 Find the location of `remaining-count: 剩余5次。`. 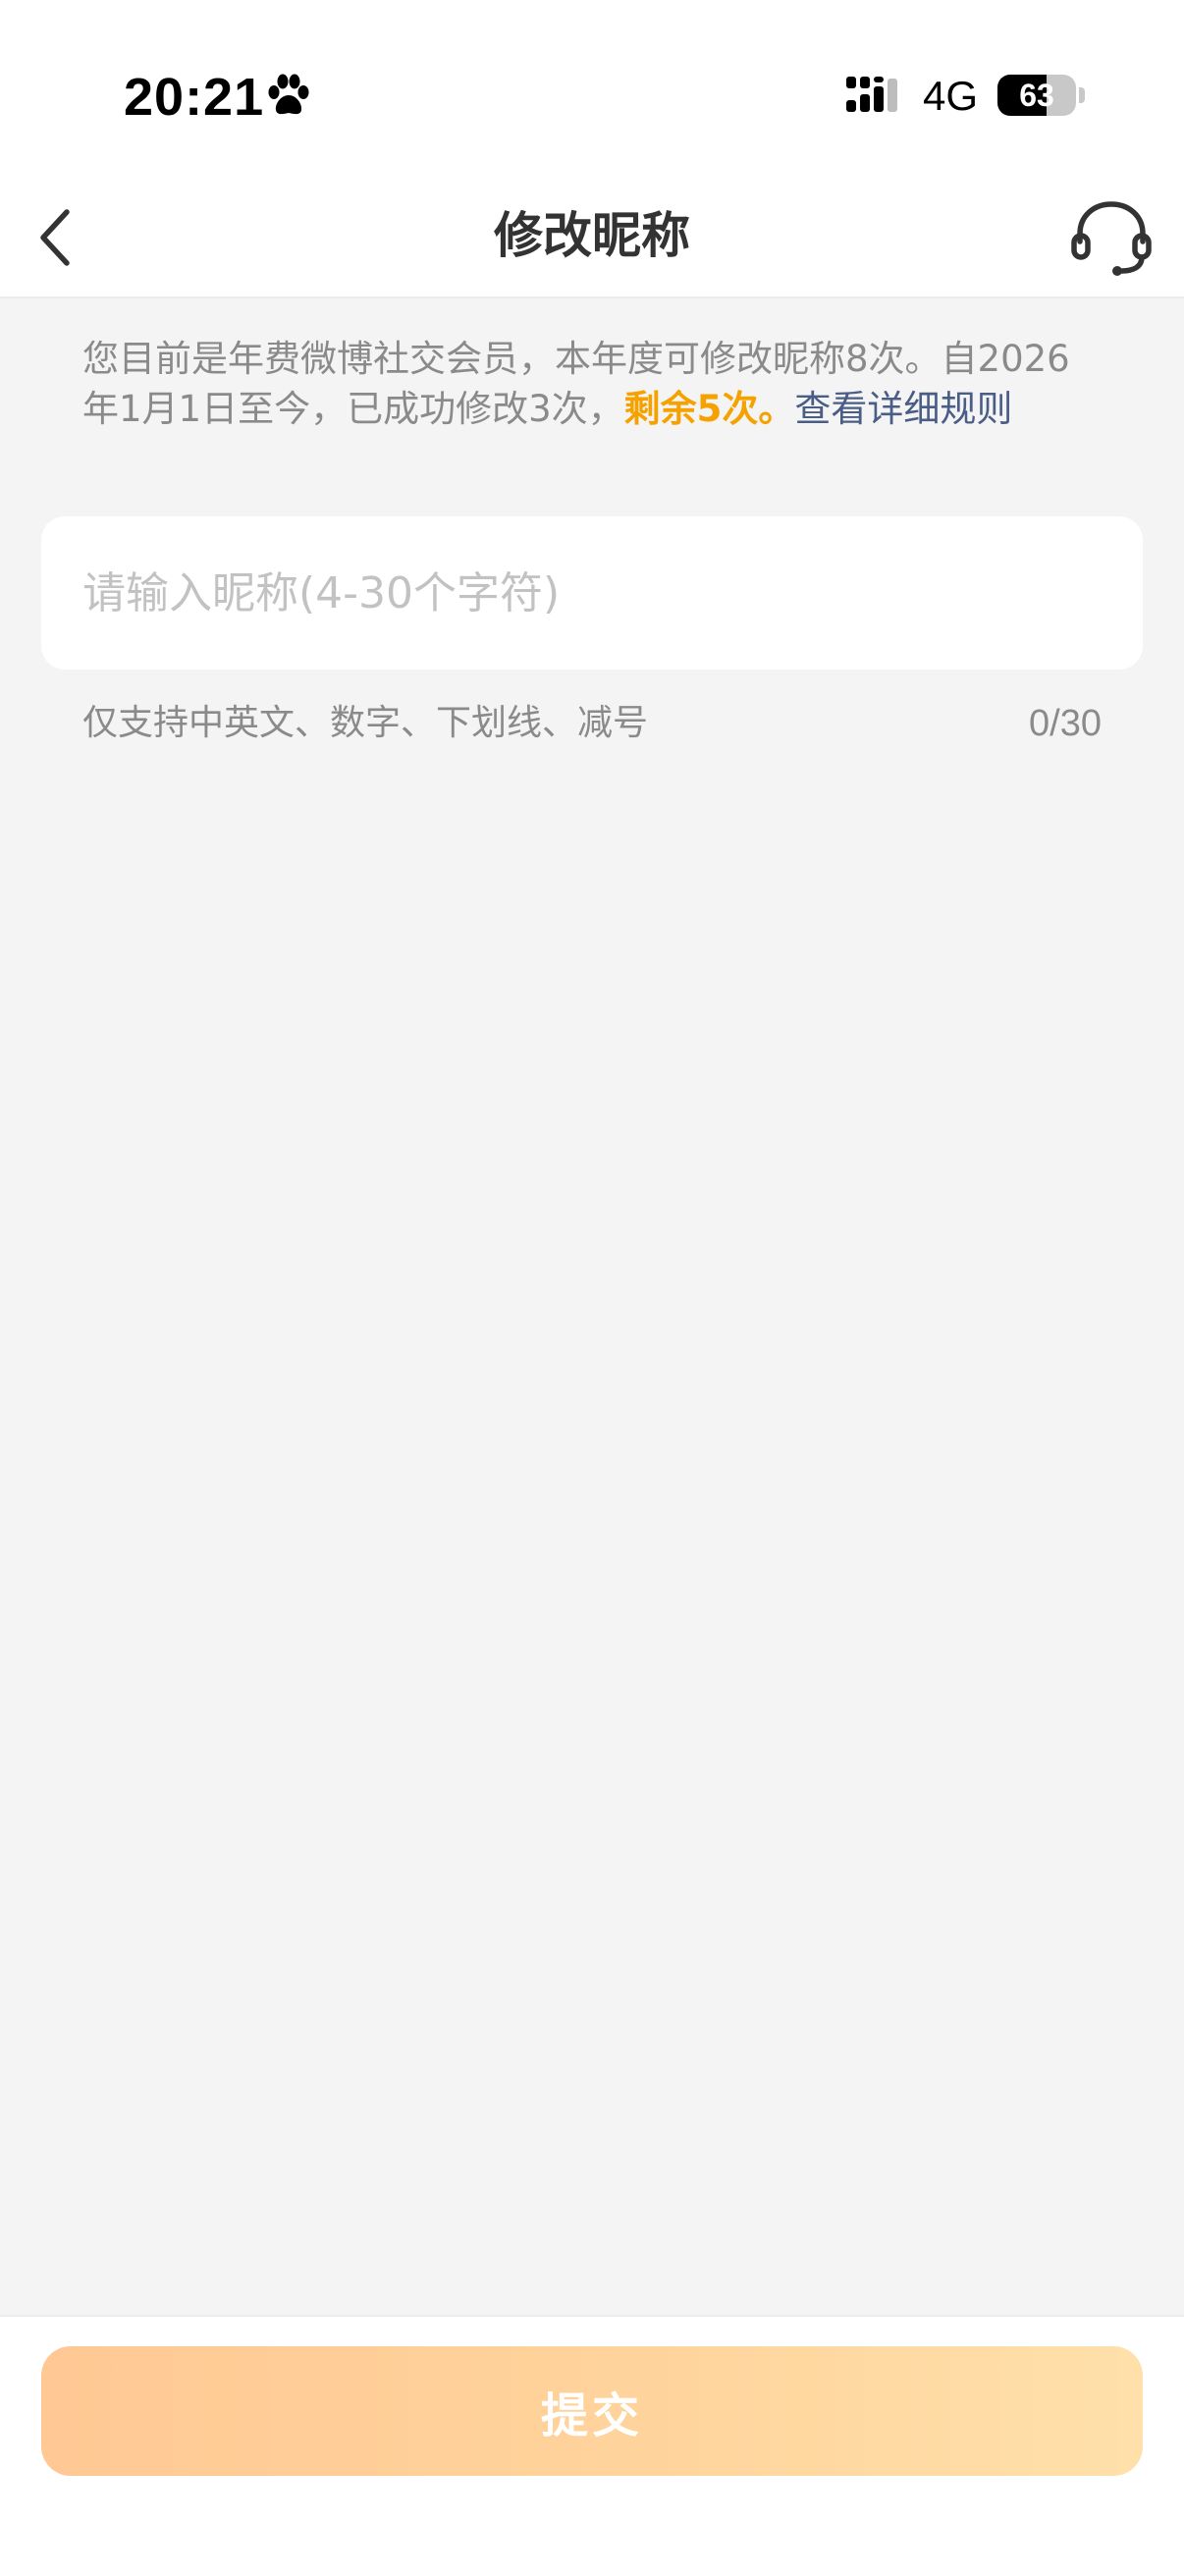

remaining-count: 剩余5次。 is located at coordinates (709, 409).